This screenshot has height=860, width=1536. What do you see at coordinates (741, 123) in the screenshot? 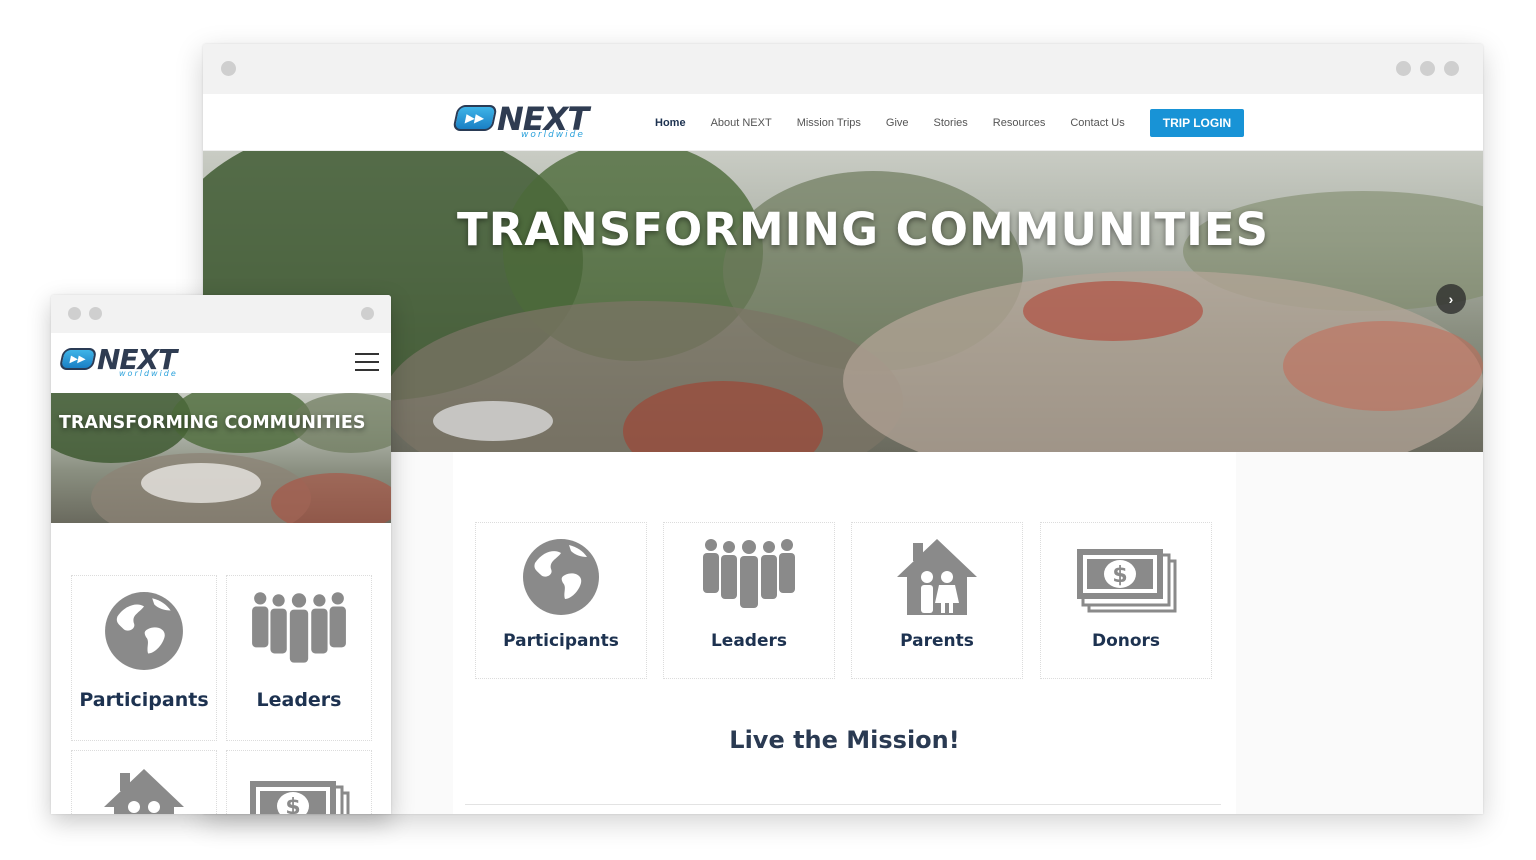
I see `nav-about-next: About NEXT` at bounding box center [741, 123].